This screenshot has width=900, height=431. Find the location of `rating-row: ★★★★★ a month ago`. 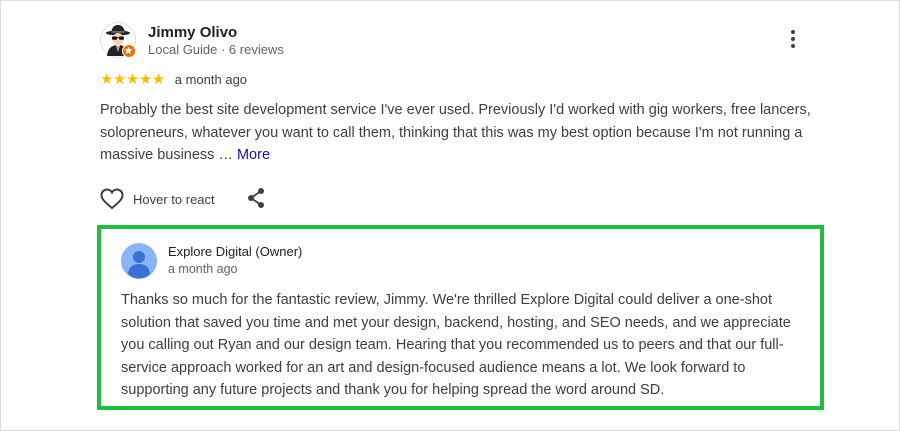

rating-row: ★★★★★ a month ago is located at coordinates (173, 79).